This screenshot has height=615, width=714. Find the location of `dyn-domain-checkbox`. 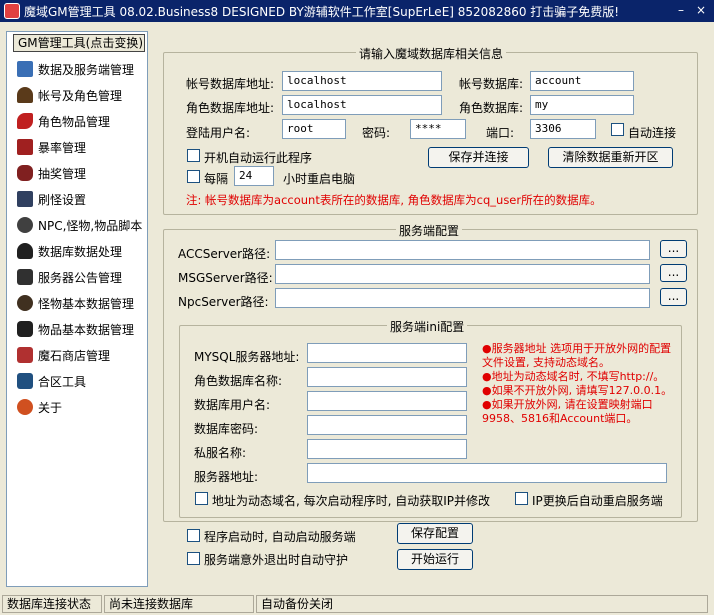

dyn-domain-checkbox is located at coordinates (201, 498).